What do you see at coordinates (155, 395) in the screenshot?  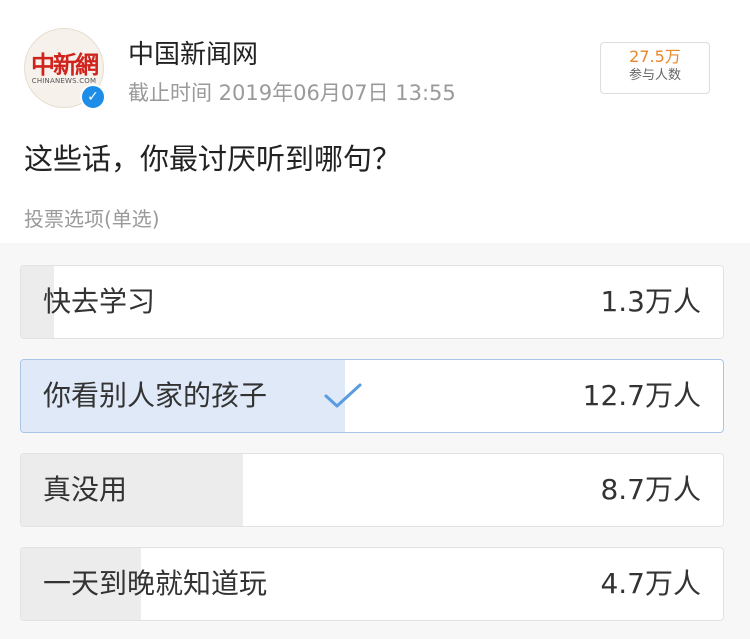 I see `option-label: 你看别人家的孩子` at bounding box center [155, 395].